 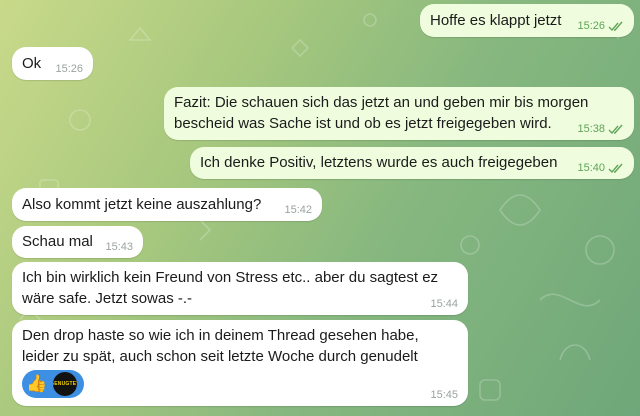 I want to click on message-bubble-incoming: Schau mal 15:43, so click(x=77, y=242).